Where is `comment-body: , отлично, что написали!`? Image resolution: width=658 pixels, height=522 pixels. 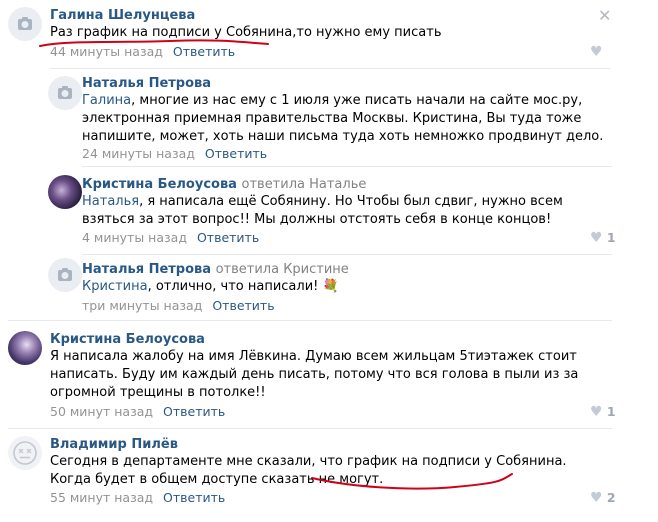
comment-body: , отлично, что написали! is located at coordinates (233, 286).